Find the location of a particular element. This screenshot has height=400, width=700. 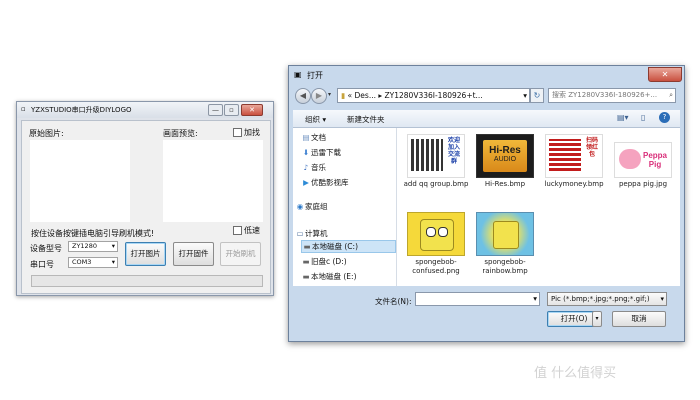

file-name: peppa pig.jpg is located at coordinates (643, 184).